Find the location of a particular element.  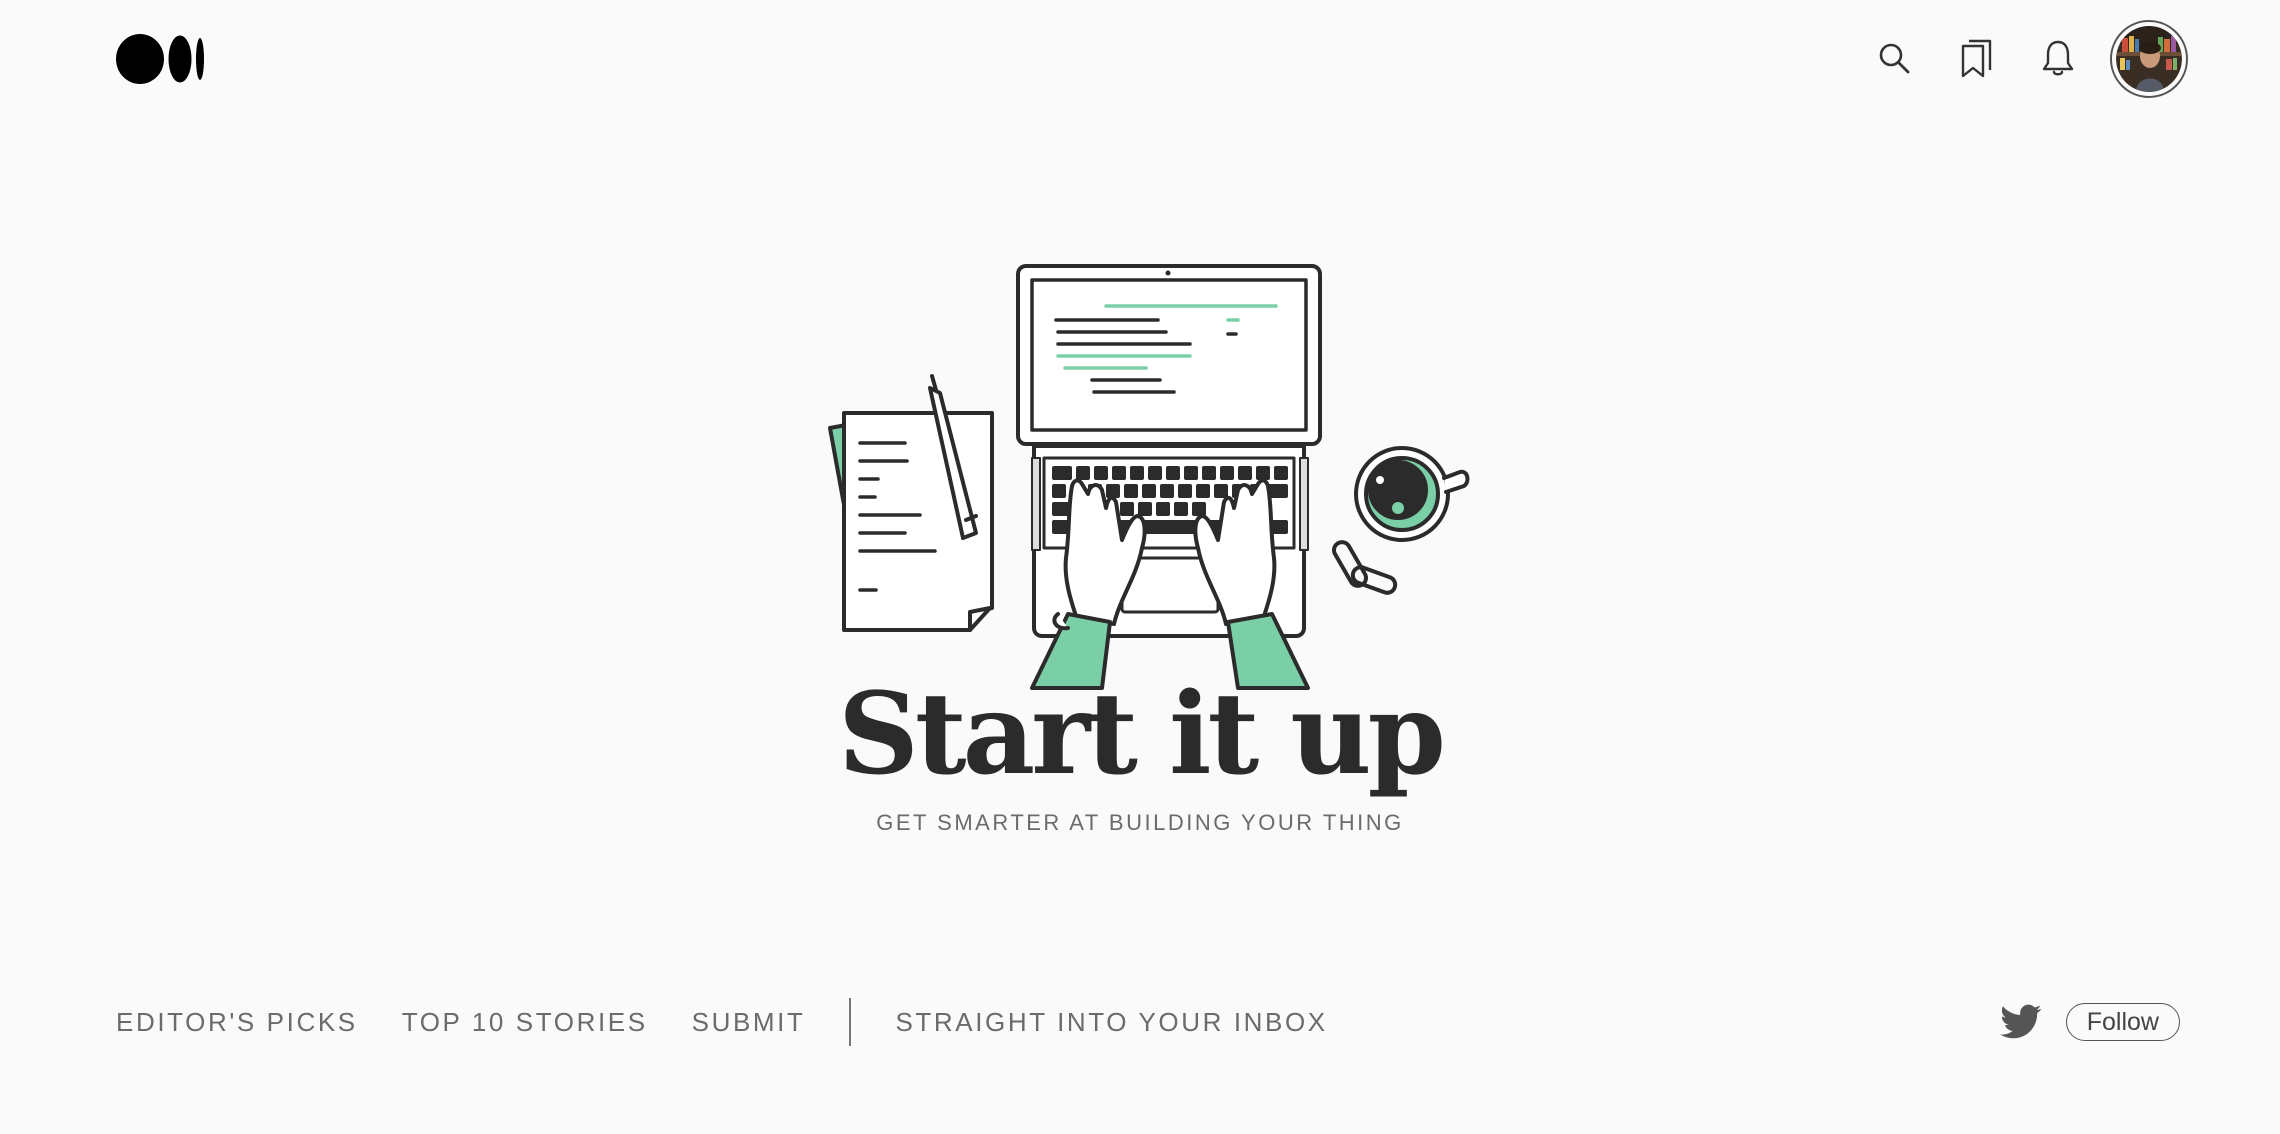

avatar-image is located at coordinates (2149, 59).